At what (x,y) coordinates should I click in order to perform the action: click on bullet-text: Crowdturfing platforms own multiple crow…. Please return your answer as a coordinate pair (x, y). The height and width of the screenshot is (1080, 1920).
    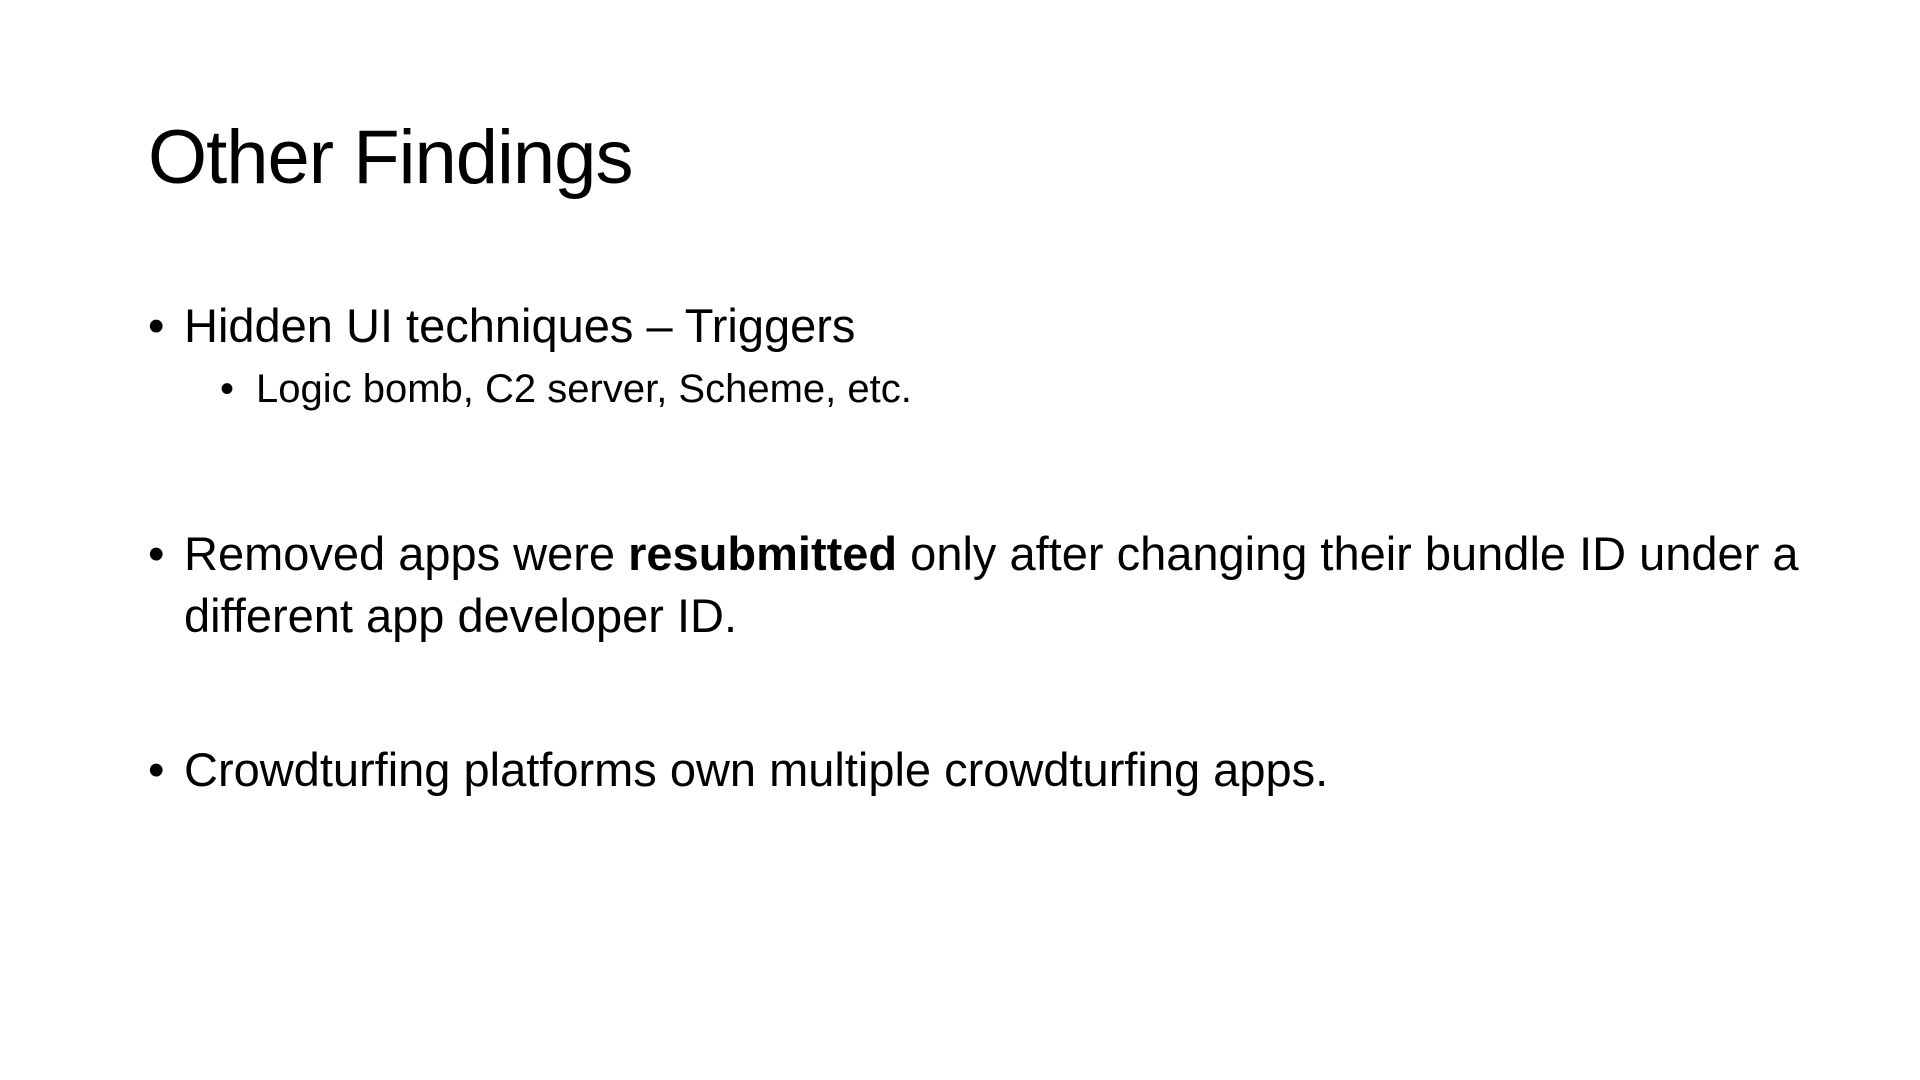
    Looking at the image, I should click on (756, 769).